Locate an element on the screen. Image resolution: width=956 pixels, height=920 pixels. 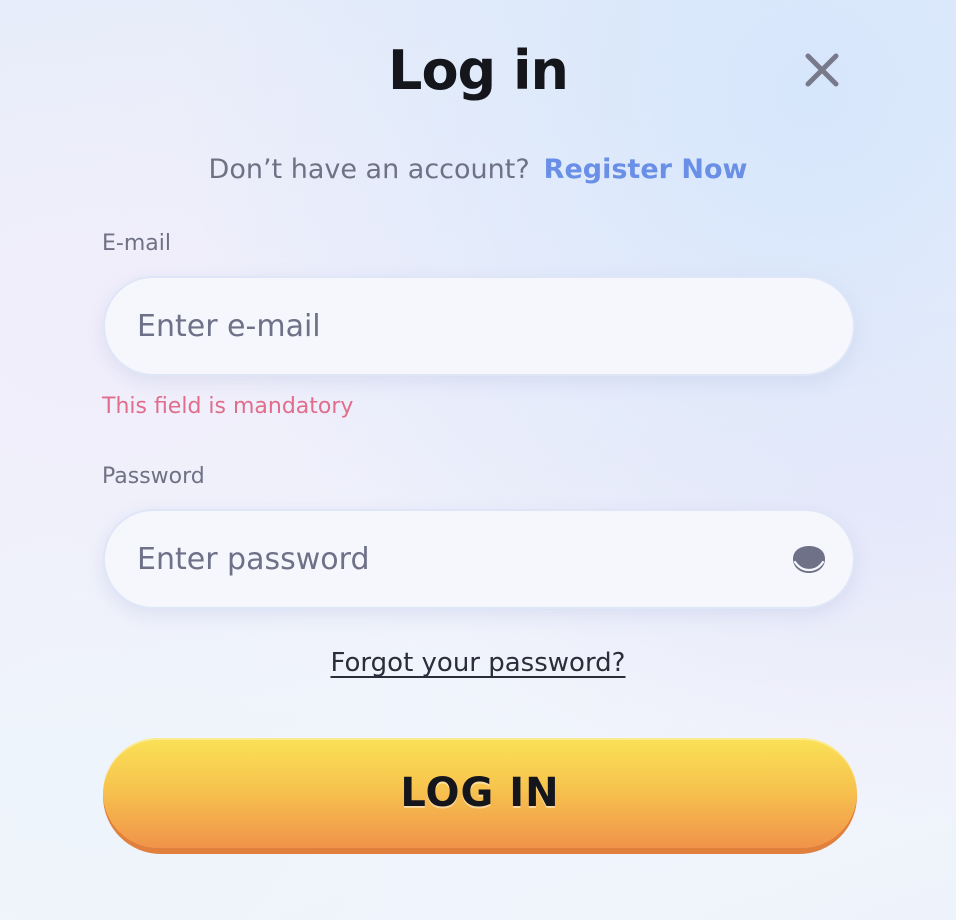
password-label: Password is located at coordinates (153, 476).